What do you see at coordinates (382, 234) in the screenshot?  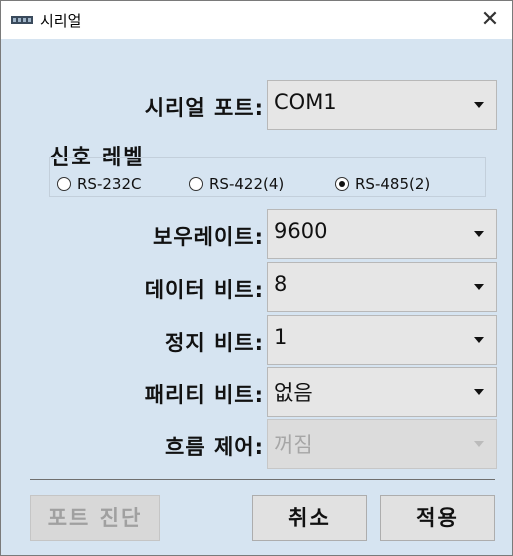 I see `baud-rate-select: 9600` at bounding box center [382, 234].